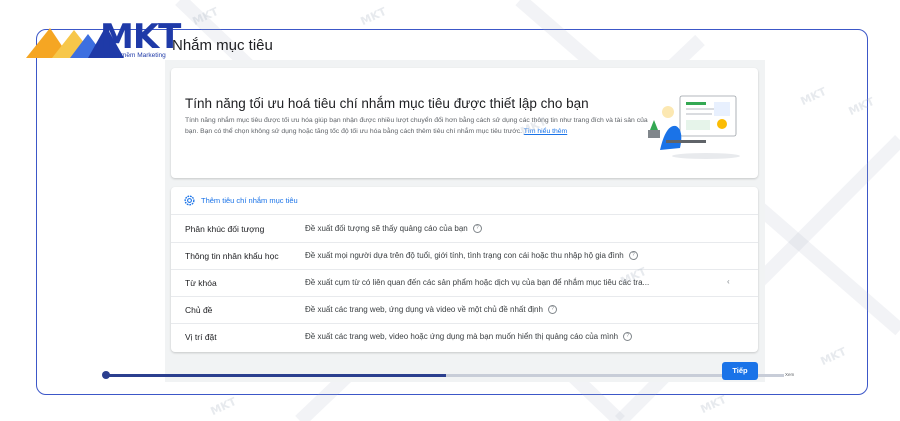 The image size is (900, 421). I want to click on learn-more-link: Tìm hiểu thêm, so click(545, 131).